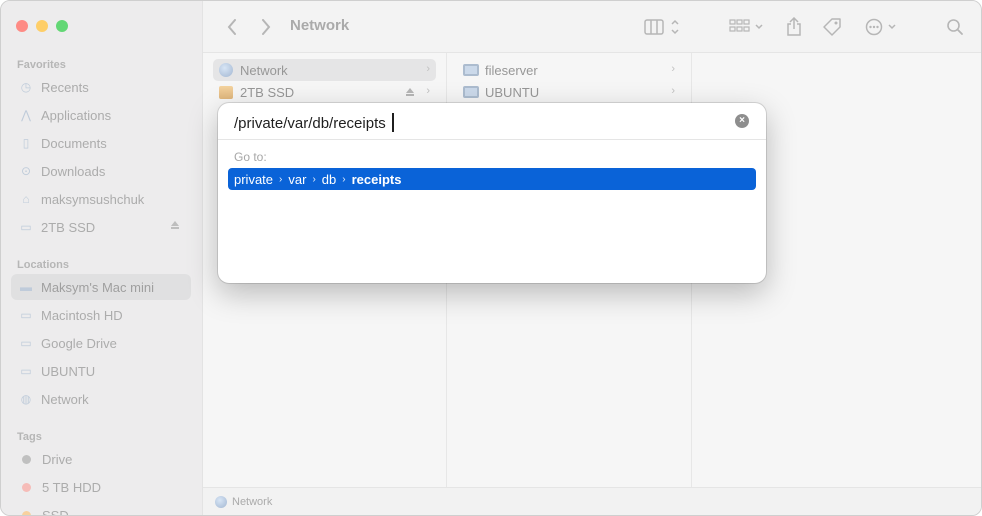  I want to click on close-icon: ×, so click(742, 120).